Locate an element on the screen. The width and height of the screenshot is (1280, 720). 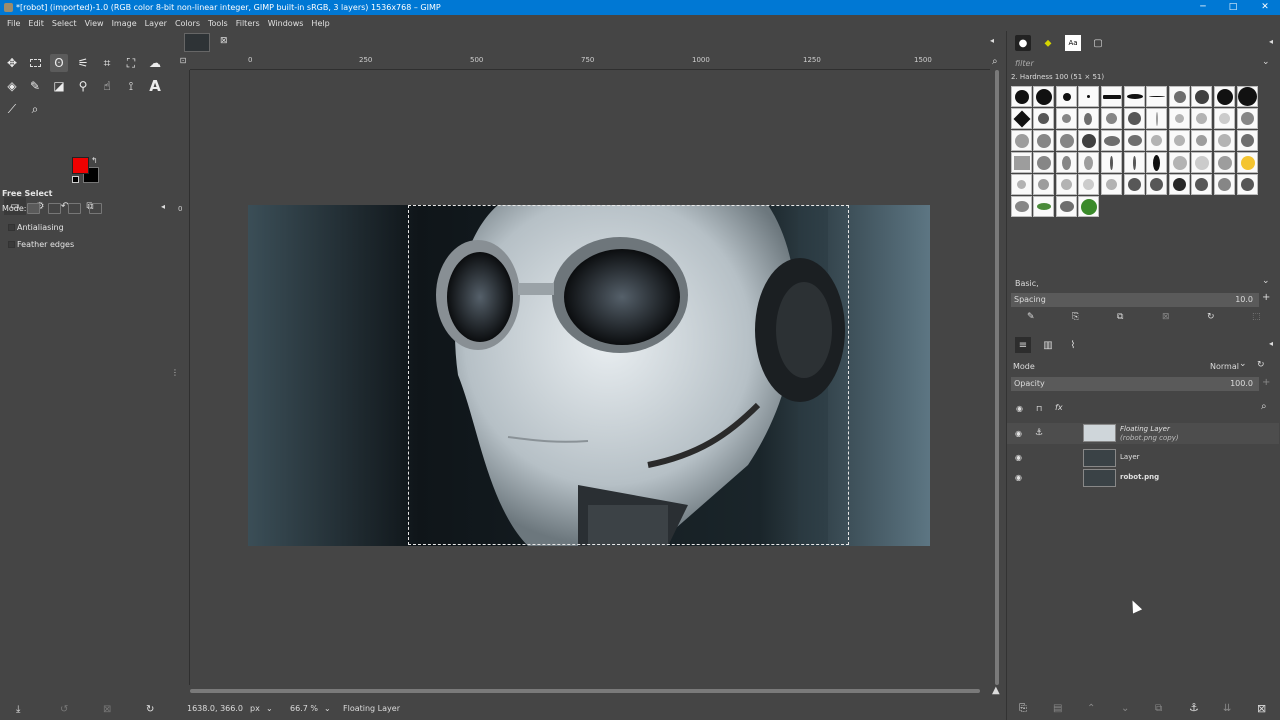
restore-options-icon: ↺ is located at coordinates (64, 709).